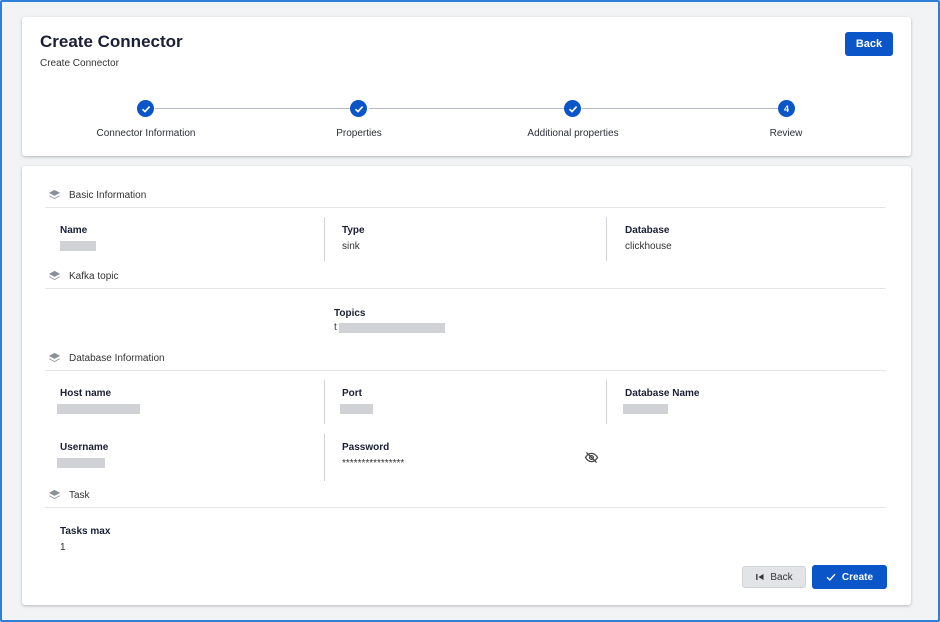  I want to click on page-subtitle: Create Connector, so click(79, 63).